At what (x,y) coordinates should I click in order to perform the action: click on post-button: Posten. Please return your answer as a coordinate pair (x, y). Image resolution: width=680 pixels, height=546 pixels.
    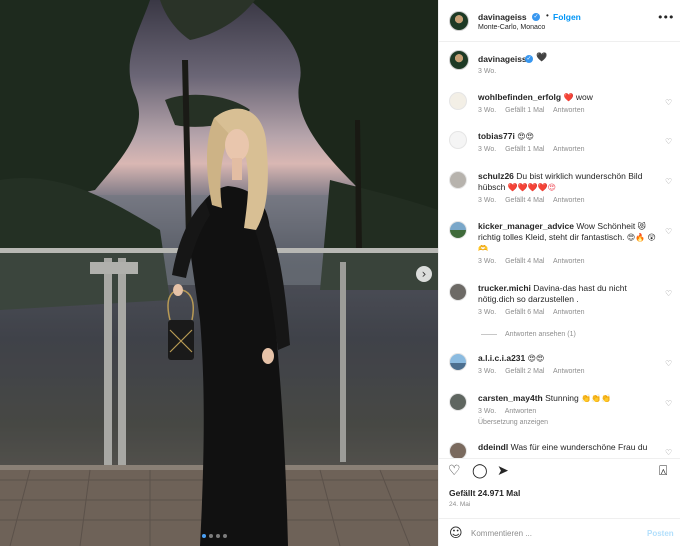
    Looking at the image, I should click on (660, 533).